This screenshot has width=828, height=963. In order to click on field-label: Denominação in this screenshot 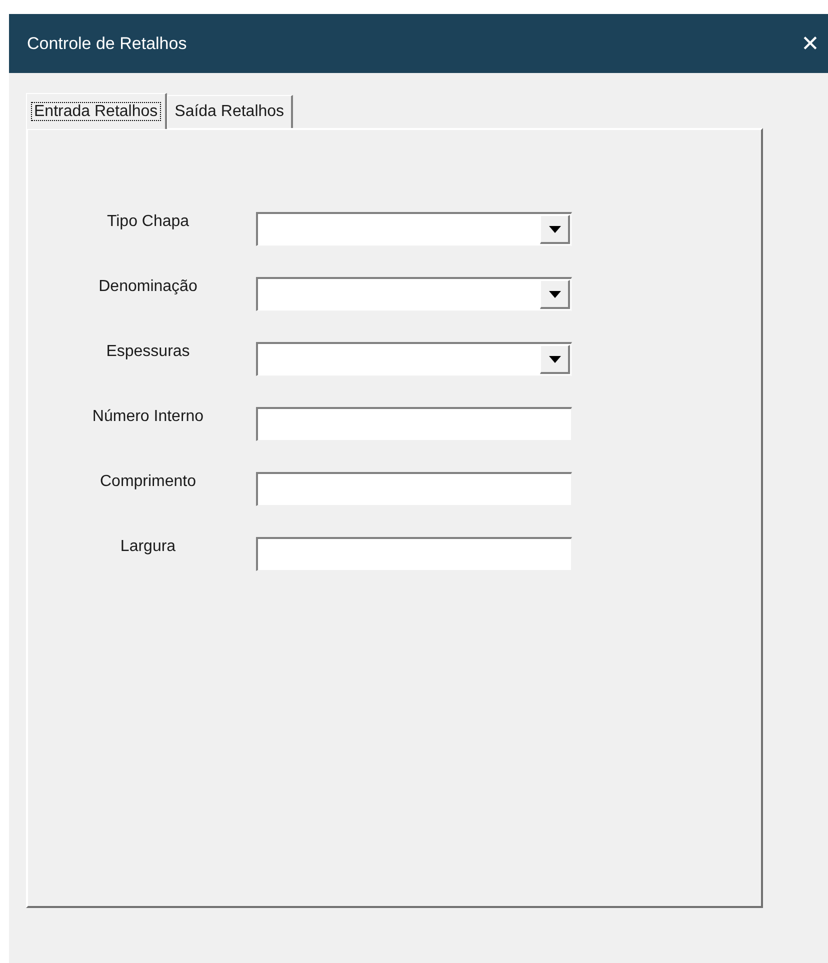, I will do `click(148, 287)`.